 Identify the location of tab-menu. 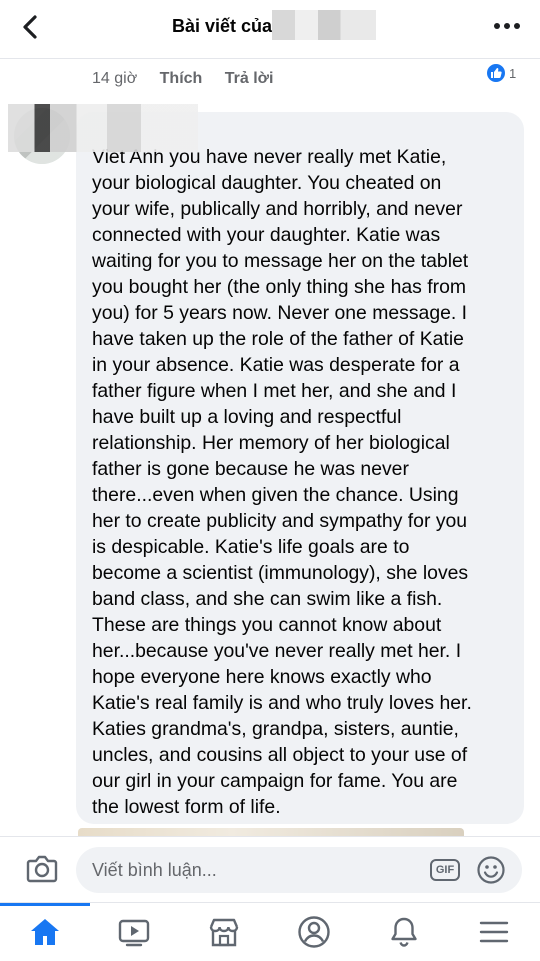
(494, 932).